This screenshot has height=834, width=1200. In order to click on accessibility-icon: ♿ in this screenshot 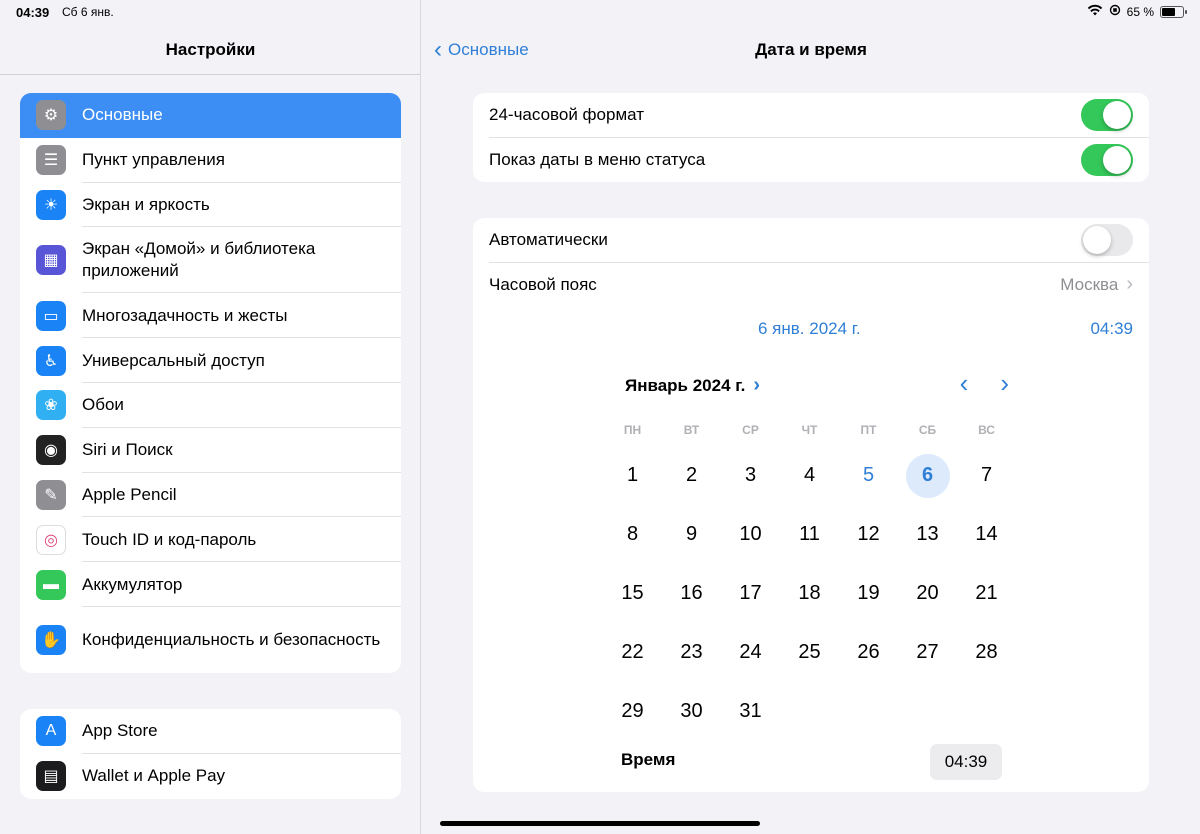, I will do `click(51, 360)`.